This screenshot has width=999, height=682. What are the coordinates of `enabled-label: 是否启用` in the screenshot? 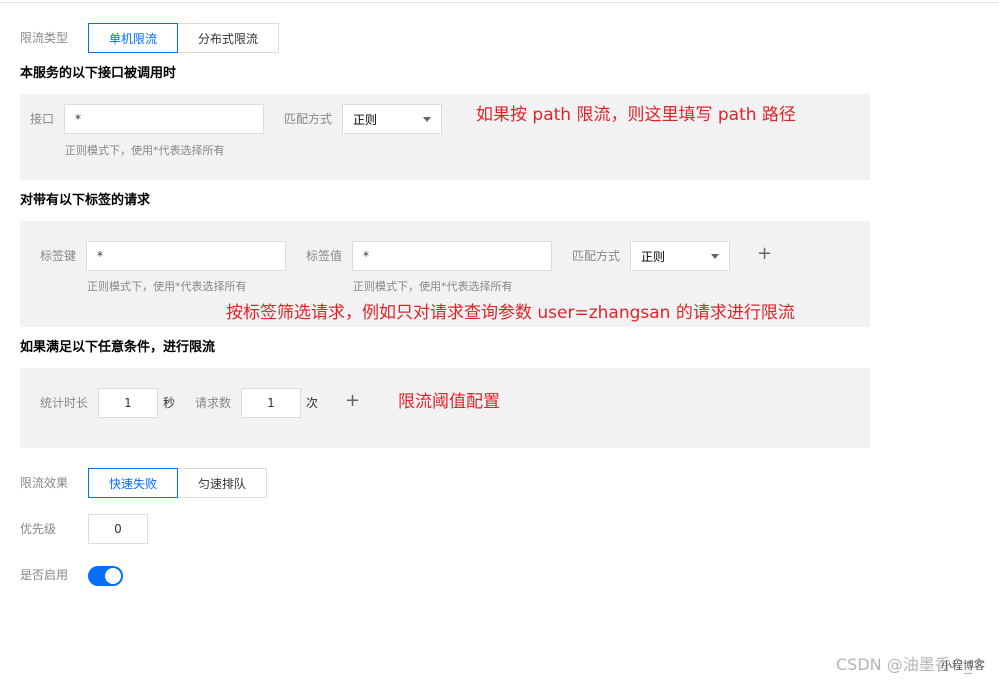 It's located at (44, 575).